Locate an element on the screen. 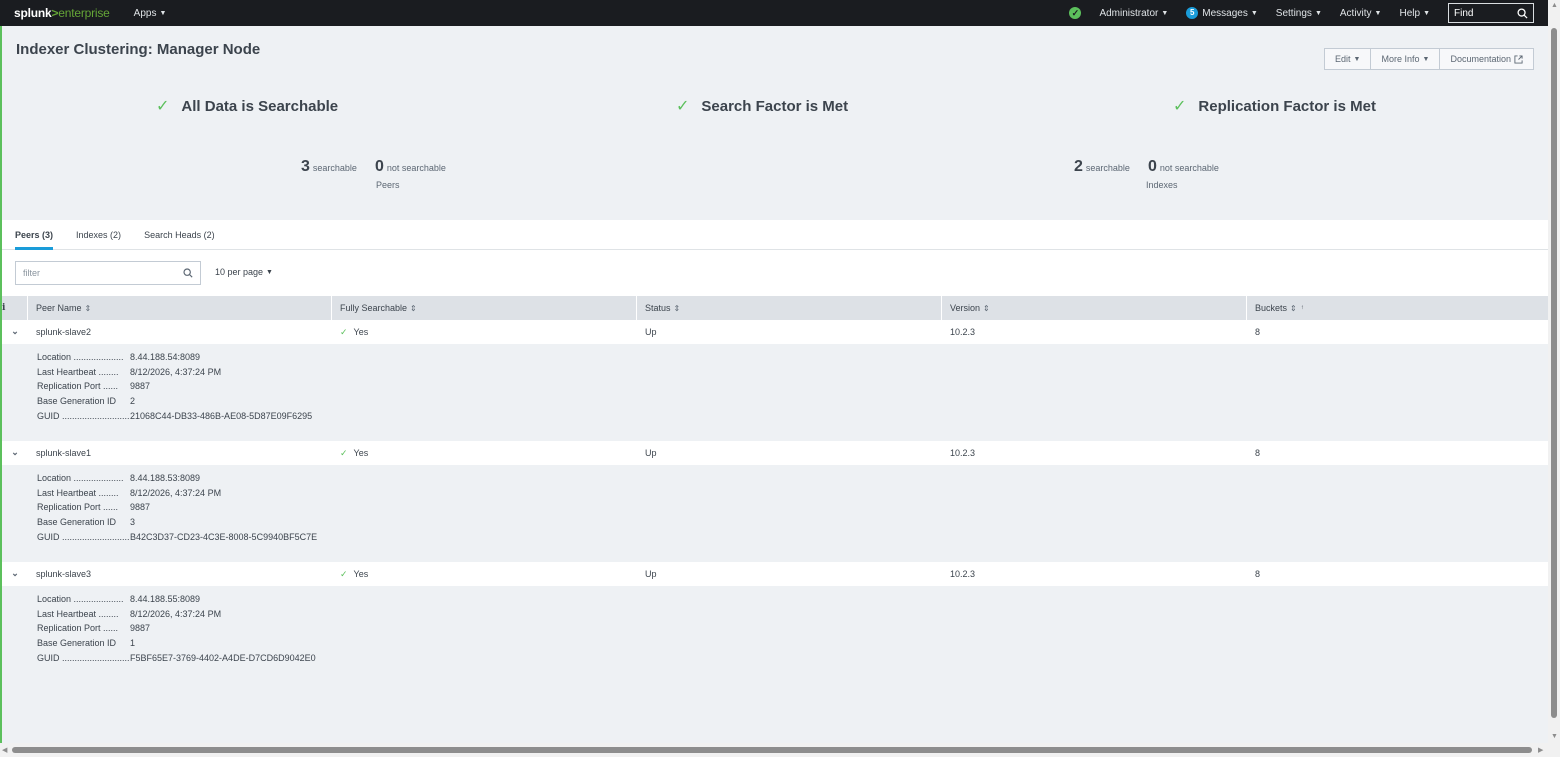  tab-search-heads: Search Heads (2) is located at coordinates (179, 235).